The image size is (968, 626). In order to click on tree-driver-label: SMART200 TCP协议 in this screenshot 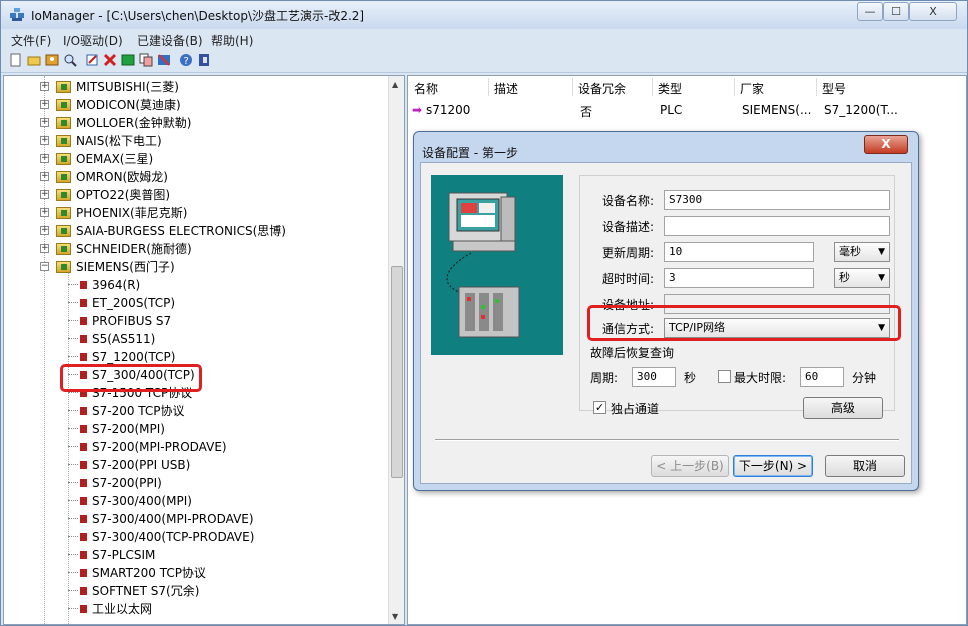, I will do `click(149, 573)`.